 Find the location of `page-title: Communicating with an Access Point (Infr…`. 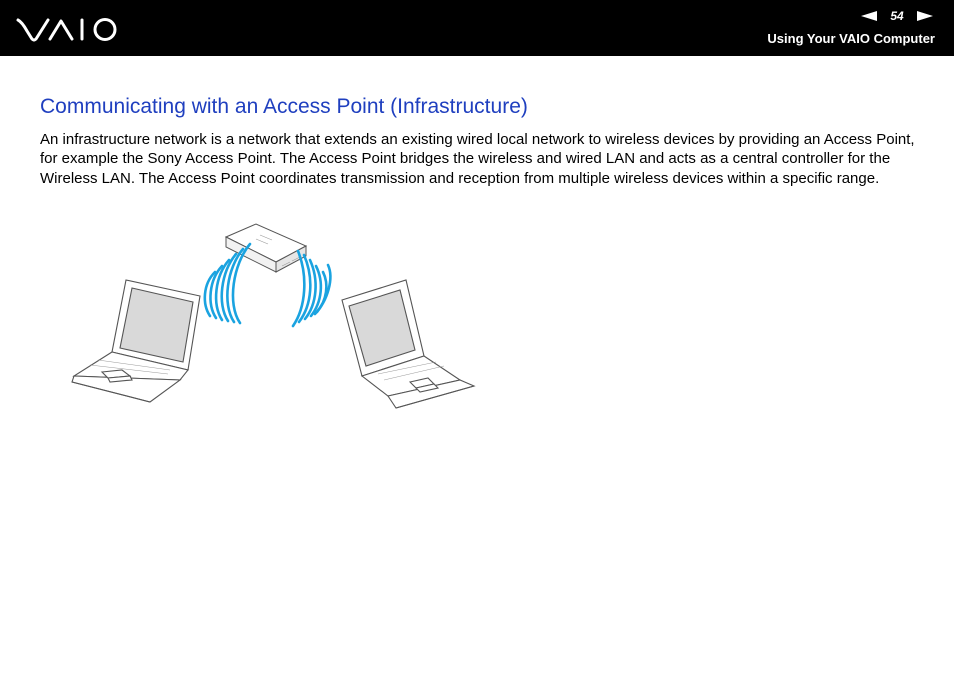

page-title: Communicating with an Access Point (Infr… is located at coordinates (284, 106).